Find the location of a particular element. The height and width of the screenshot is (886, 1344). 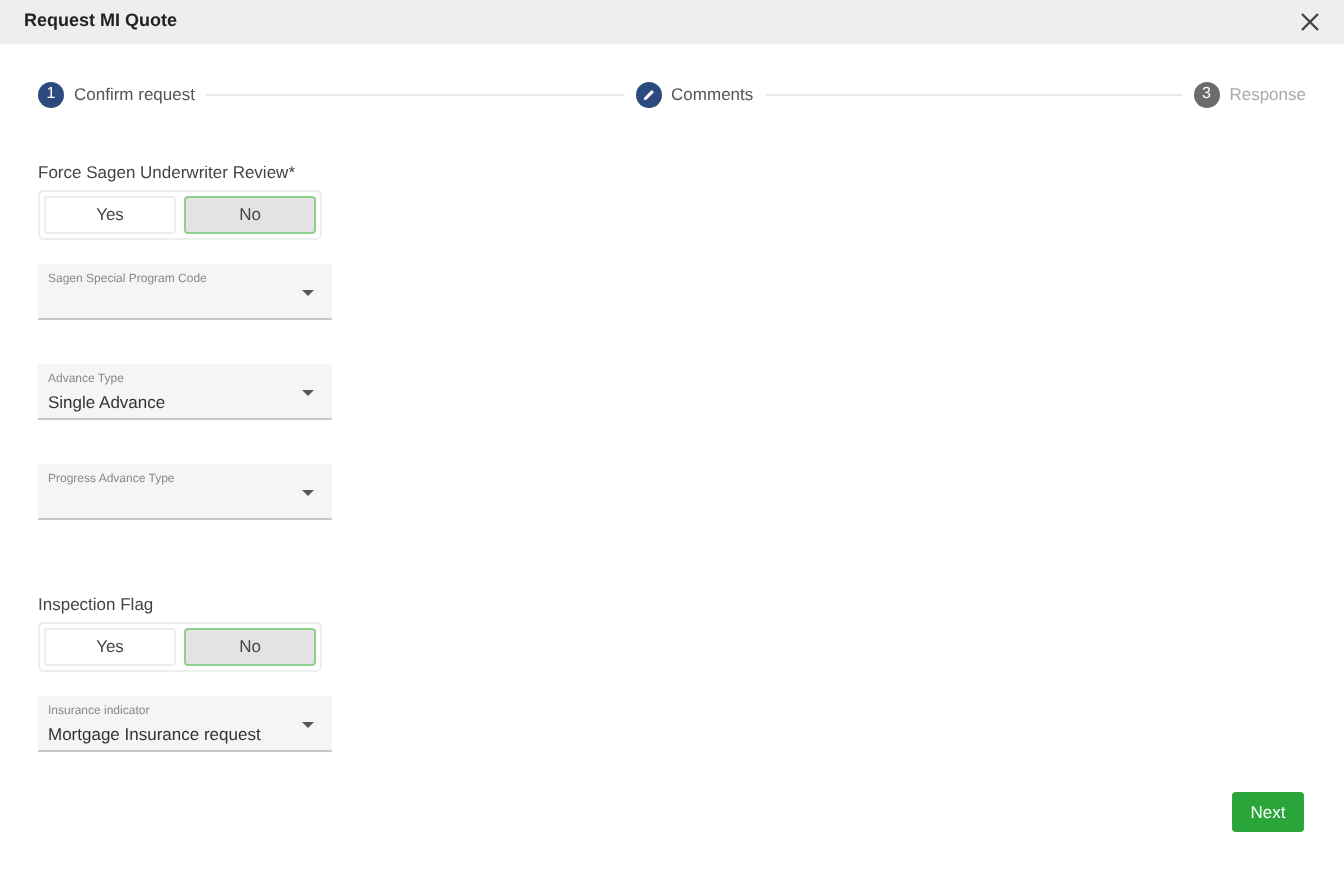

step-number: 3 is located at coordinates (1206, 94).